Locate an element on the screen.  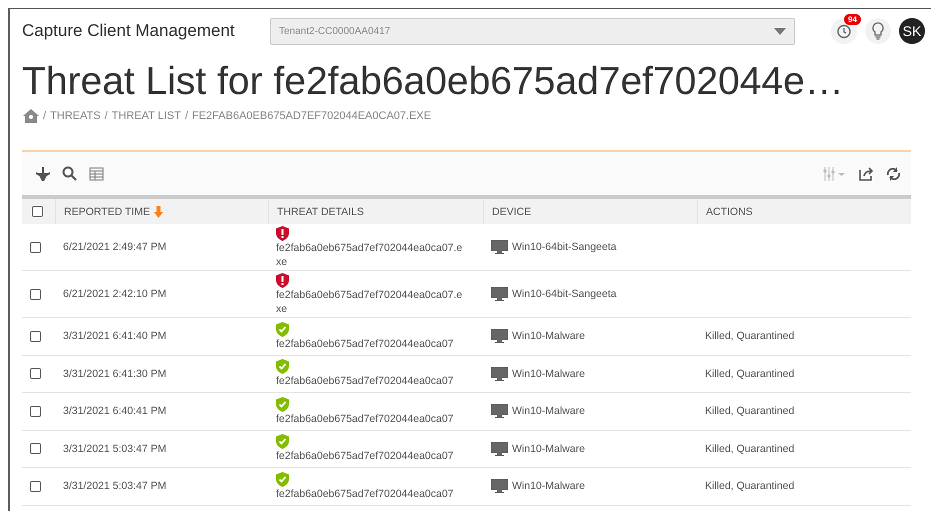
search-icon is located at coordinates (69, 173).